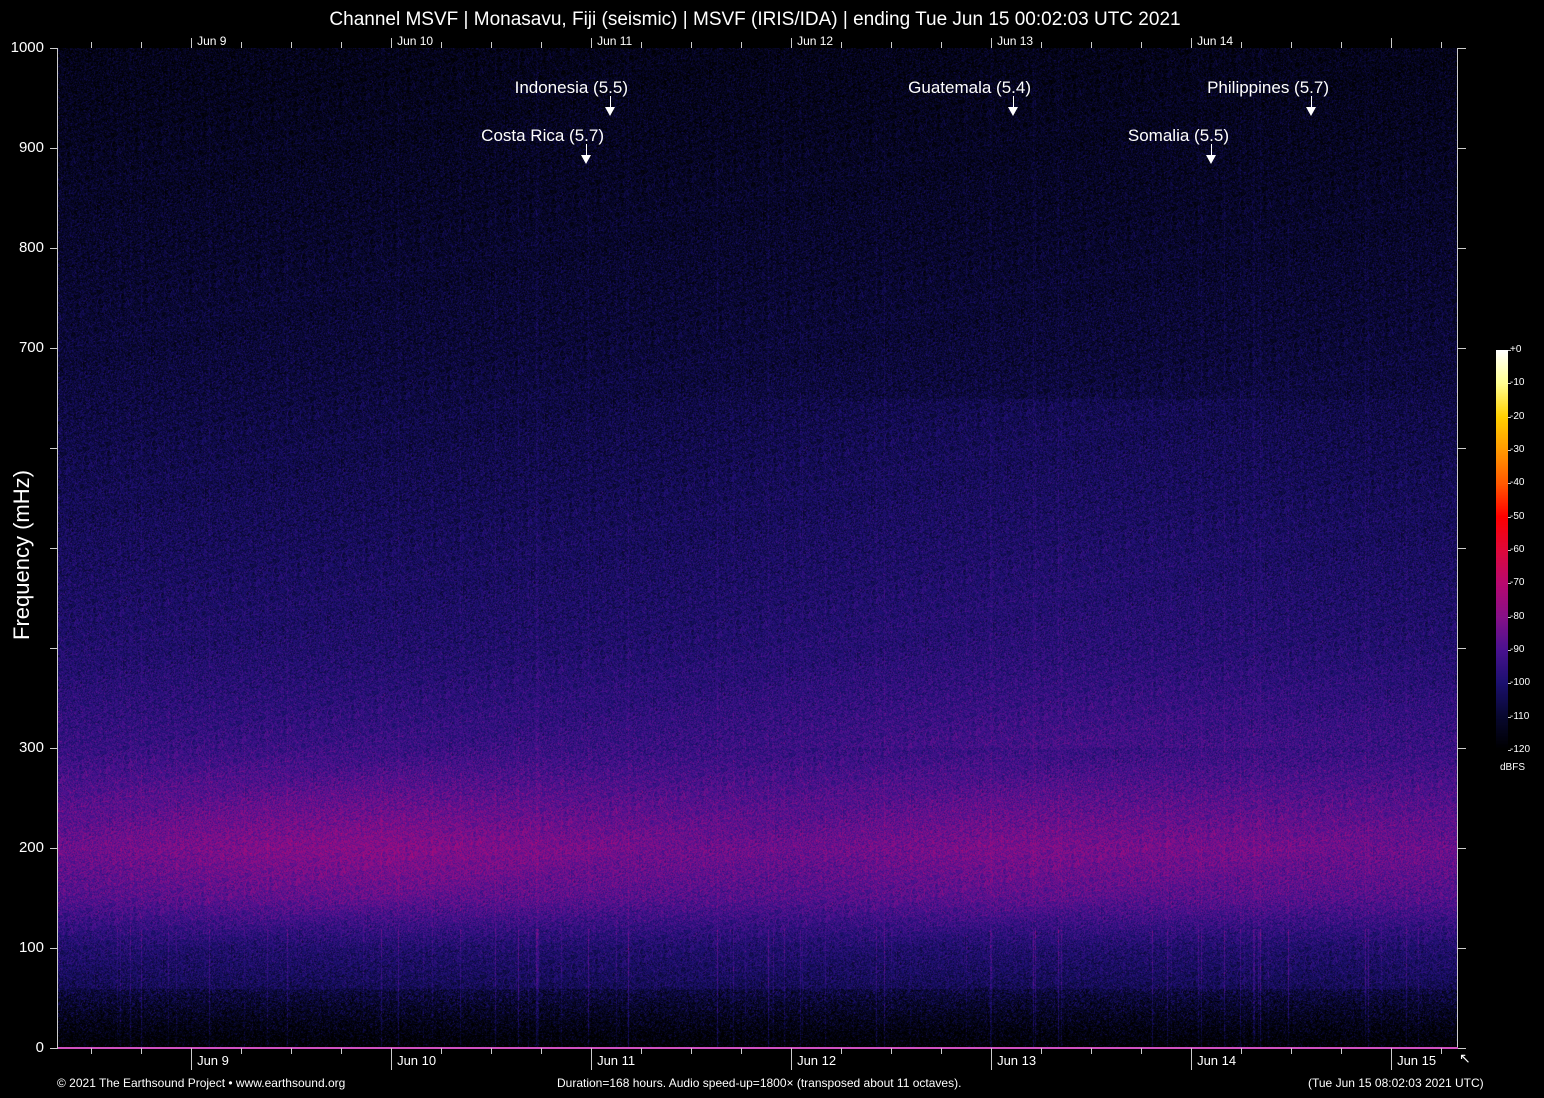 This screenshot has height=1098, width=1544. I want to click on colorbar-tick-label: -120, so click(1520, 749).